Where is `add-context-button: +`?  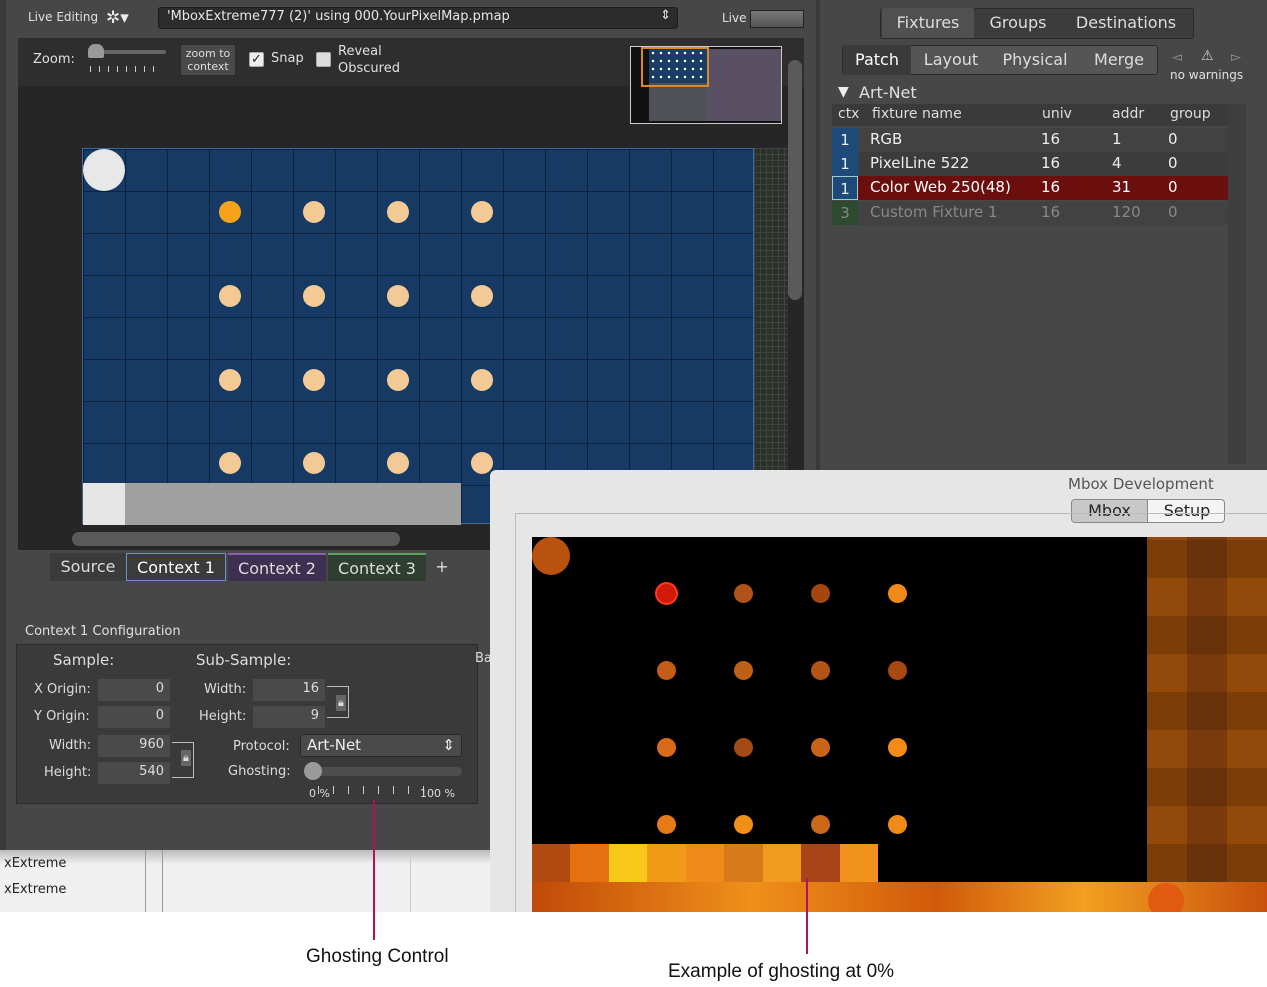
add-context-button: + is located at coordinates (442, 567).